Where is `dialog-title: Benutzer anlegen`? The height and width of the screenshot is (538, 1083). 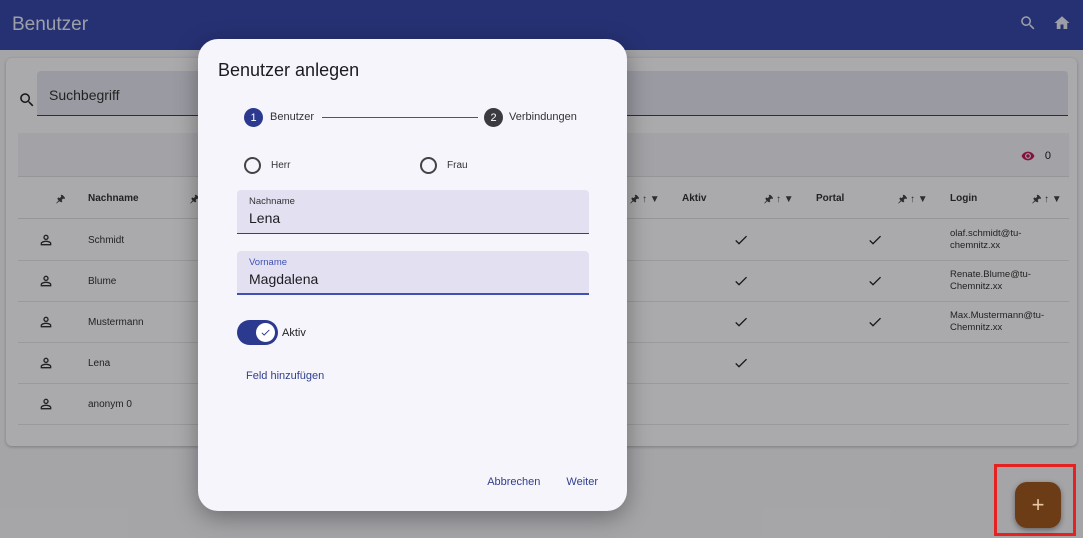
dialog-title: Benutzer anlegen is located at coordinates (289, 70).